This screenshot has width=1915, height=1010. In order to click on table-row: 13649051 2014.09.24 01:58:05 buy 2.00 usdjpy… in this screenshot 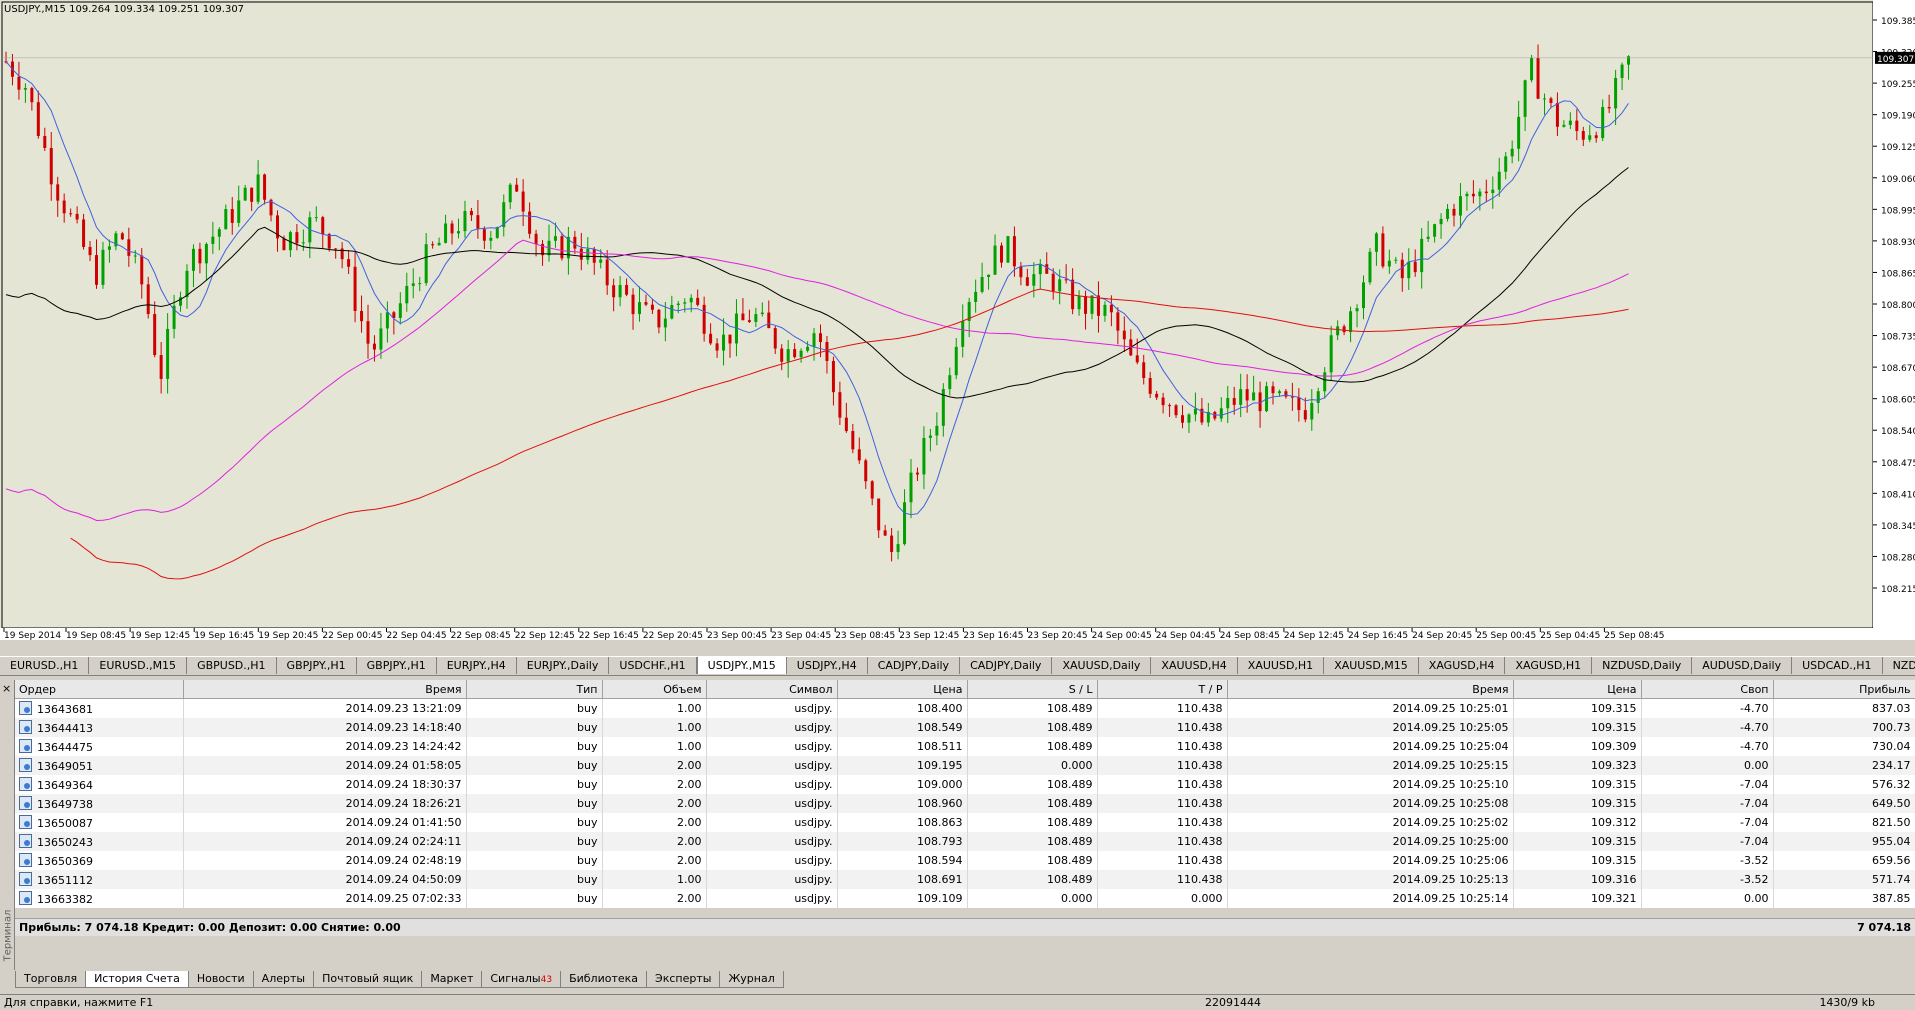, I will do `click(965, 765)`.